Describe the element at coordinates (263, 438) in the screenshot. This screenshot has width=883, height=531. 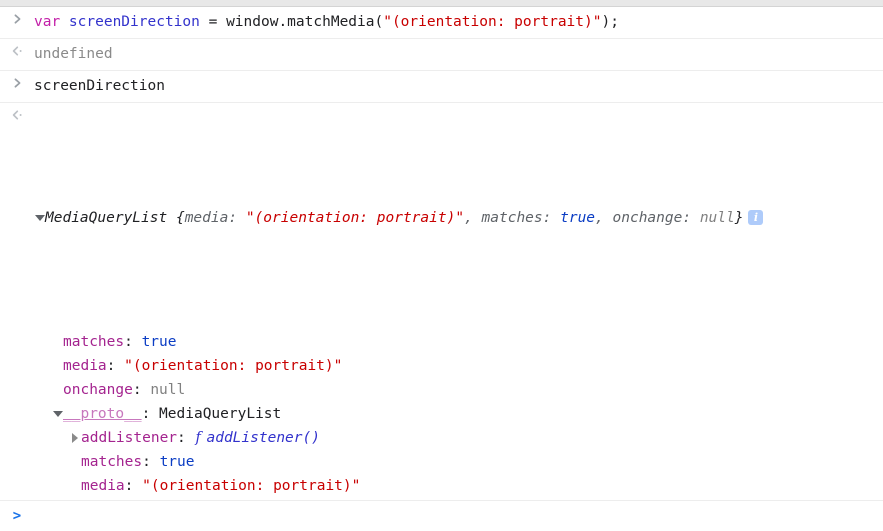
I see `property-value: addListener()` at that location.